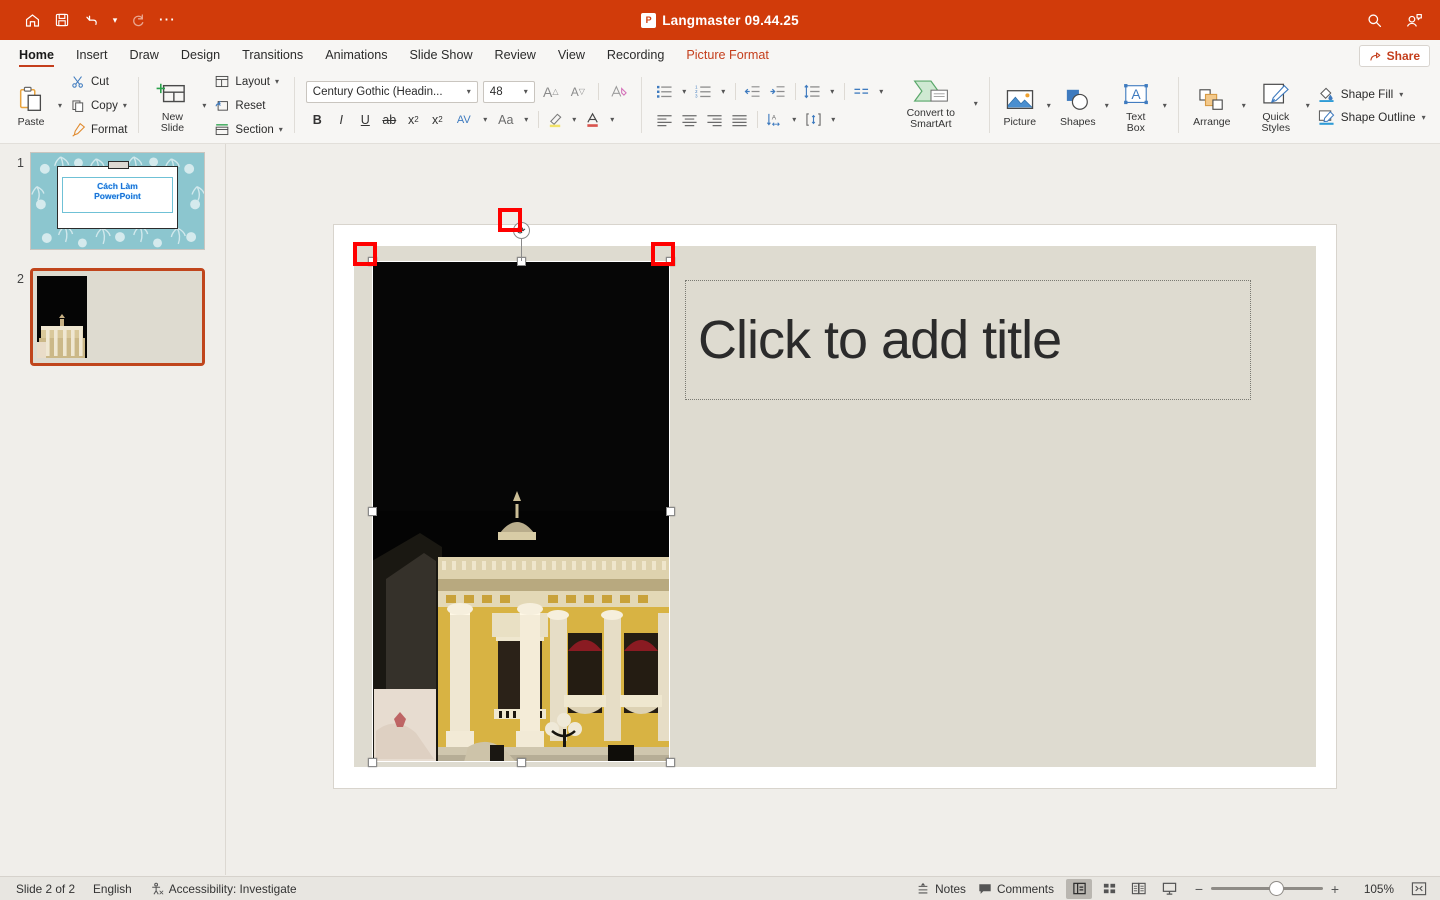  I want to click on tab-transitions: Transitions, so click(272, 57).